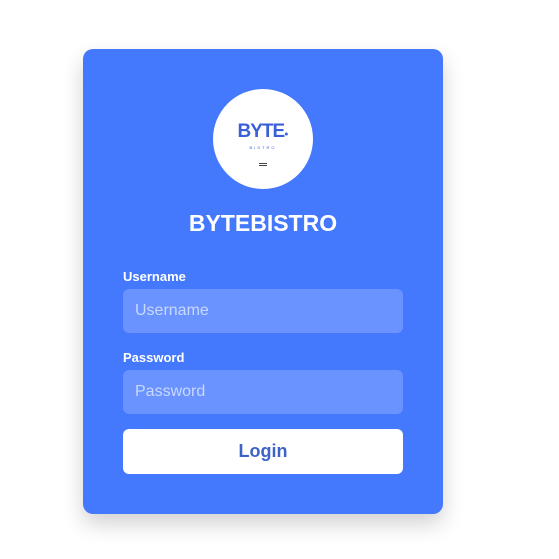 This screenshot has width=559, height=559. Describe the element at coordinates (263, 165) in the screenshot. I see `menu-lines-icon` at that location.